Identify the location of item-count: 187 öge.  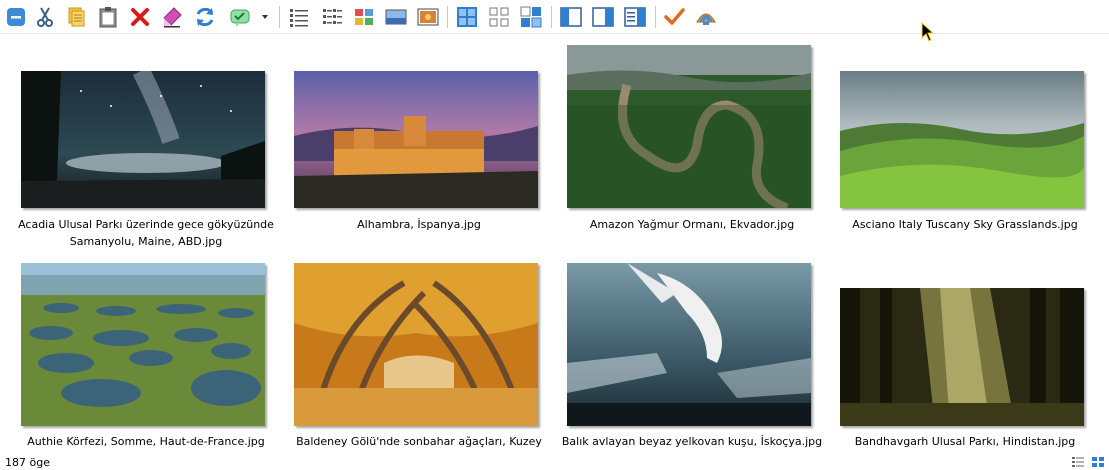
(27, 462).